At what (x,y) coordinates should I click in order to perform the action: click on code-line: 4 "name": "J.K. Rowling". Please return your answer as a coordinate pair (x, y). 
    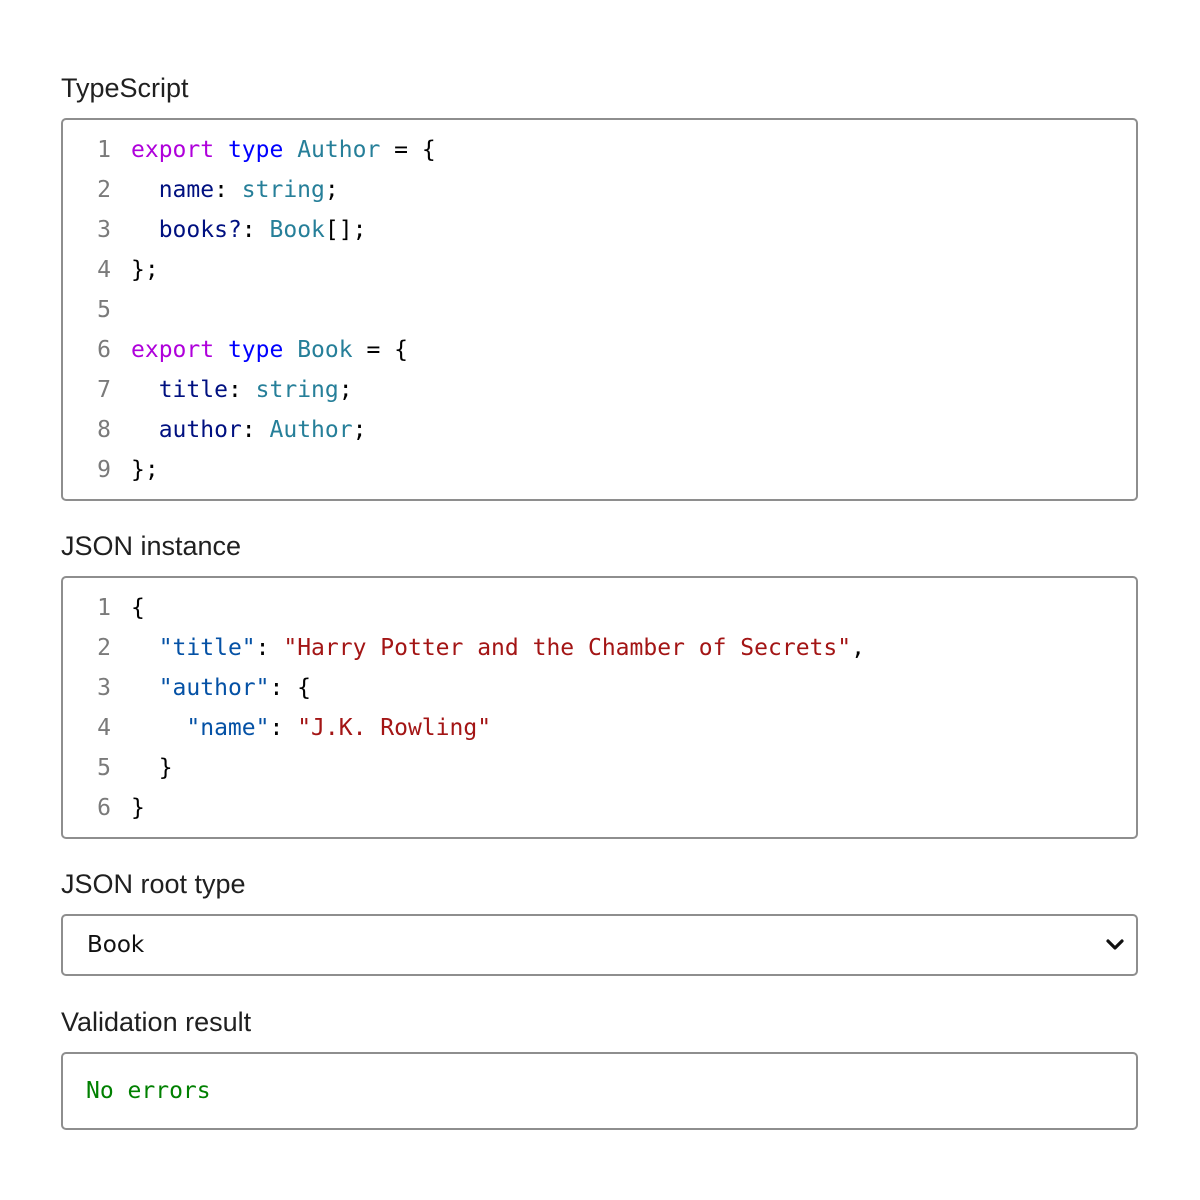
    Looking at the image, I should click on (599, 728).